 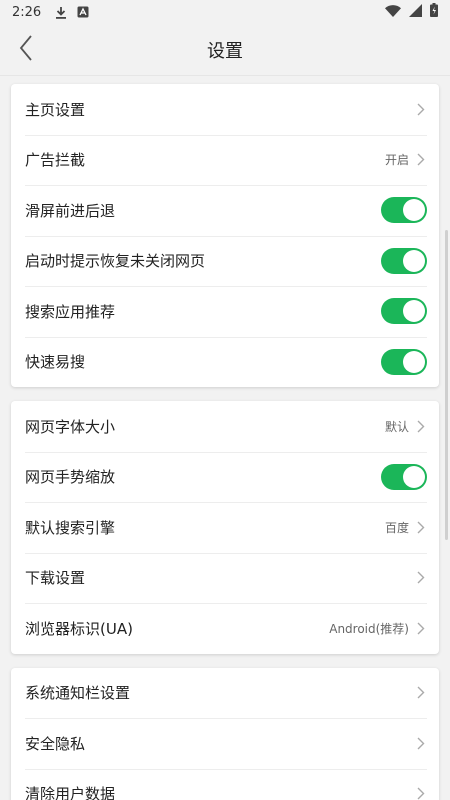 What do you see at coordinates (225, 784) in the screenshot?
I see `setting-row-clear-data: 清除用户数据` at bounding box center [225, 784].